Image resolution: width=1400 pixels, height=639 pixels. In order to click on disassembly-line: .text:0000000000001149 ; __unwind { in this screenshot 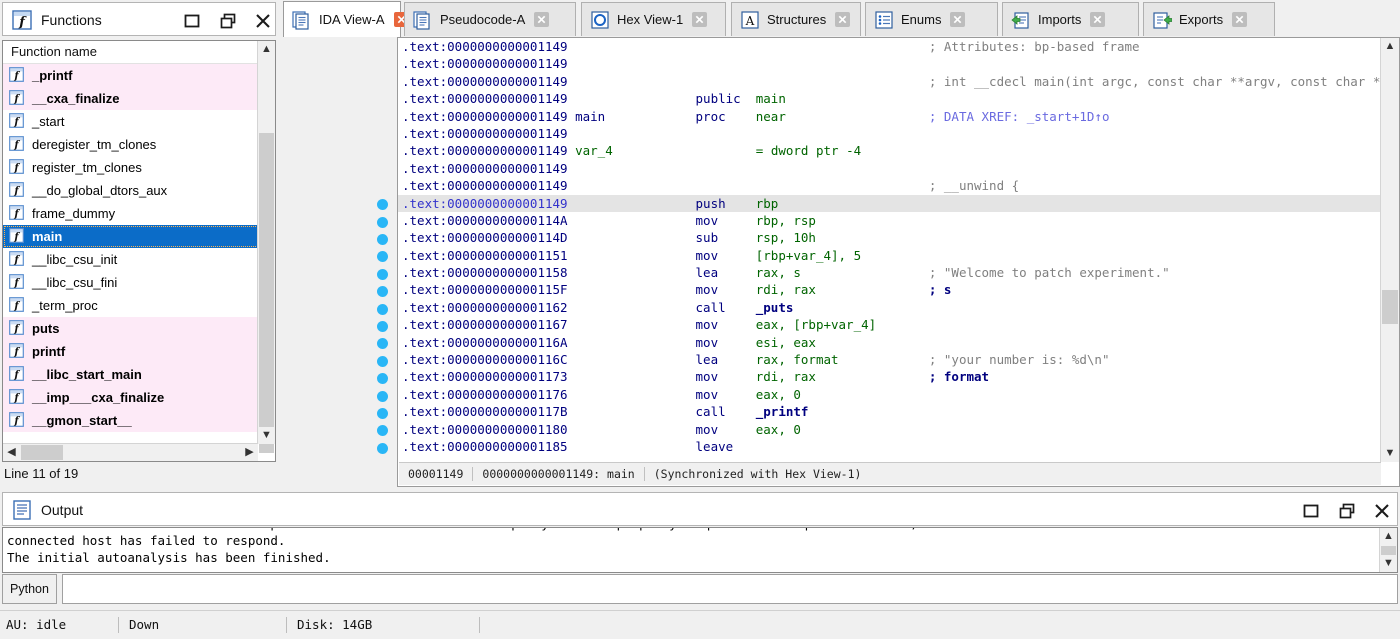, I will do `click(889, 185)`.